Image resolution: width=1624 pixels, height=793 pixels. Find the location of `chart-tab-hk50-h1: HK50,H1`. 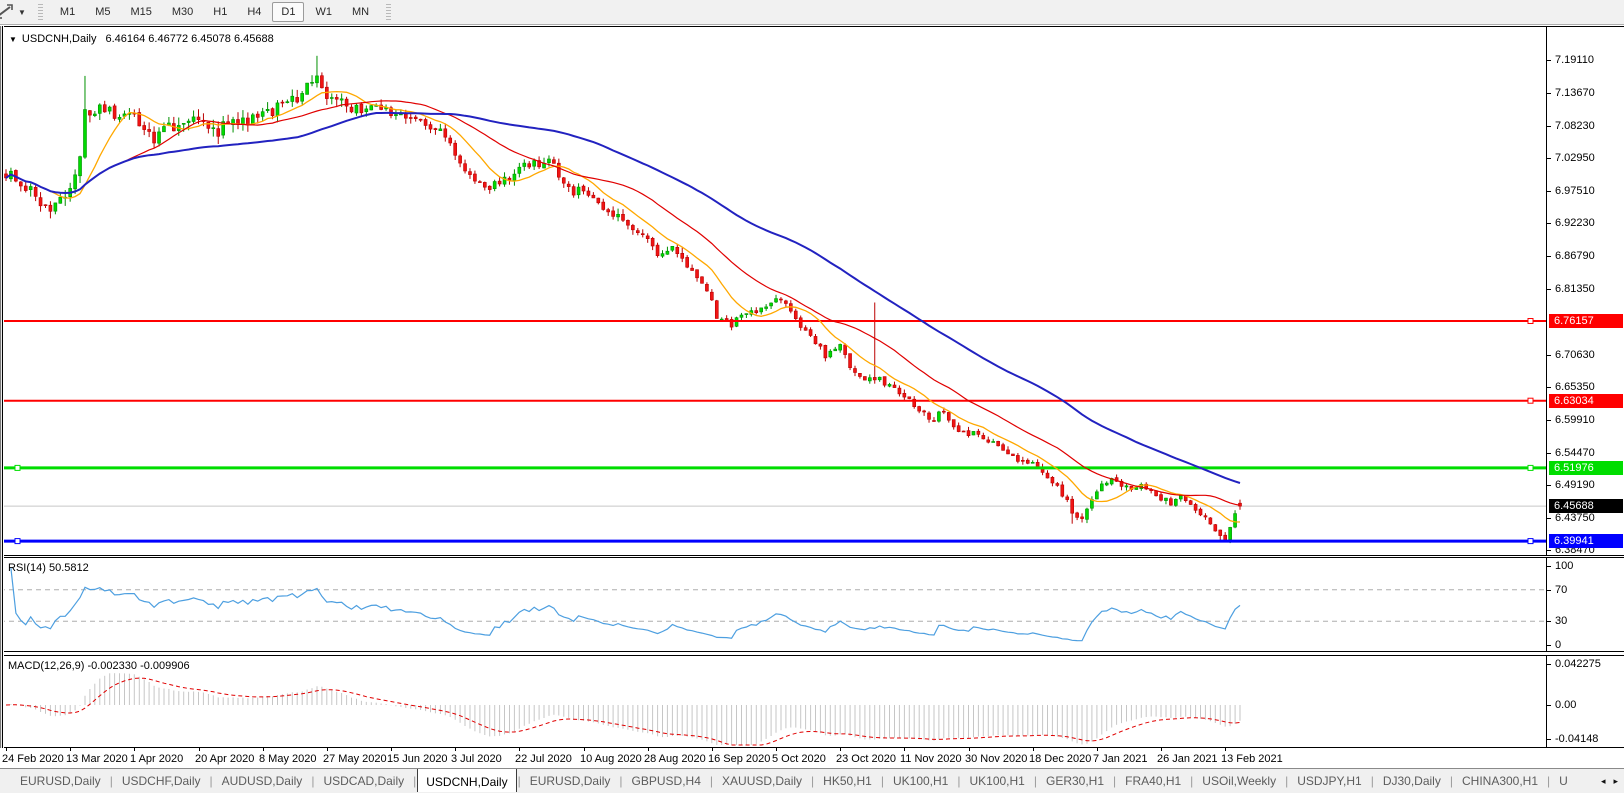

chart-tab-hk50-h1: HK50,H1 is located at coordinates (847, 781).